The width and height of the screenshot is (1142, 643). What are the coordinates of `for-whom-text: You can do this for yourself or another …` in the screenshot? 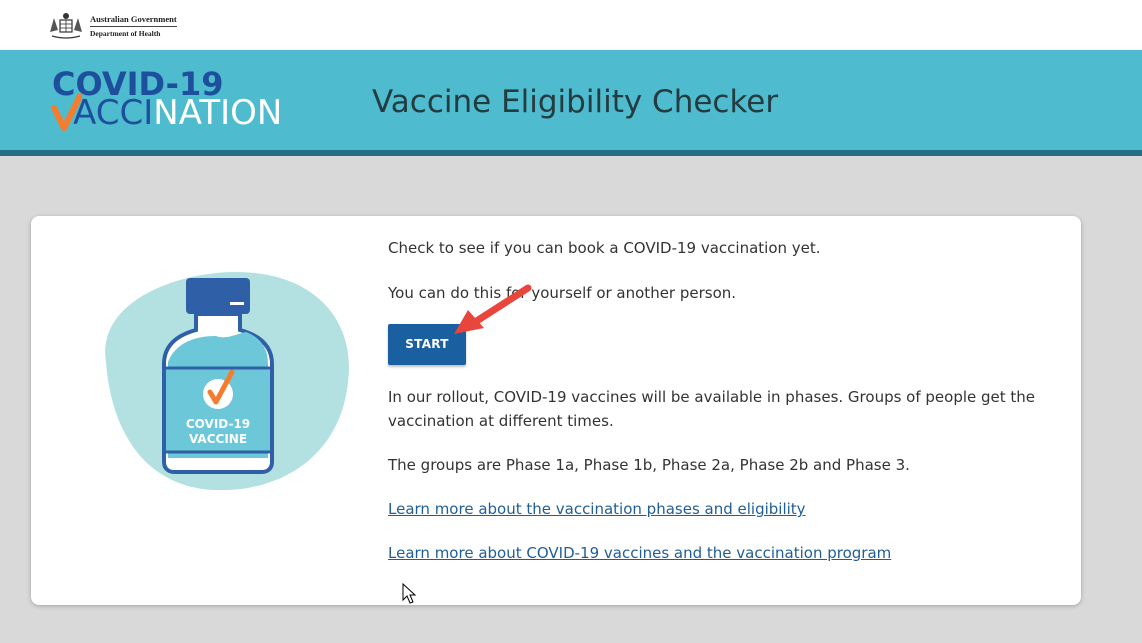 It's located at (562, 293).